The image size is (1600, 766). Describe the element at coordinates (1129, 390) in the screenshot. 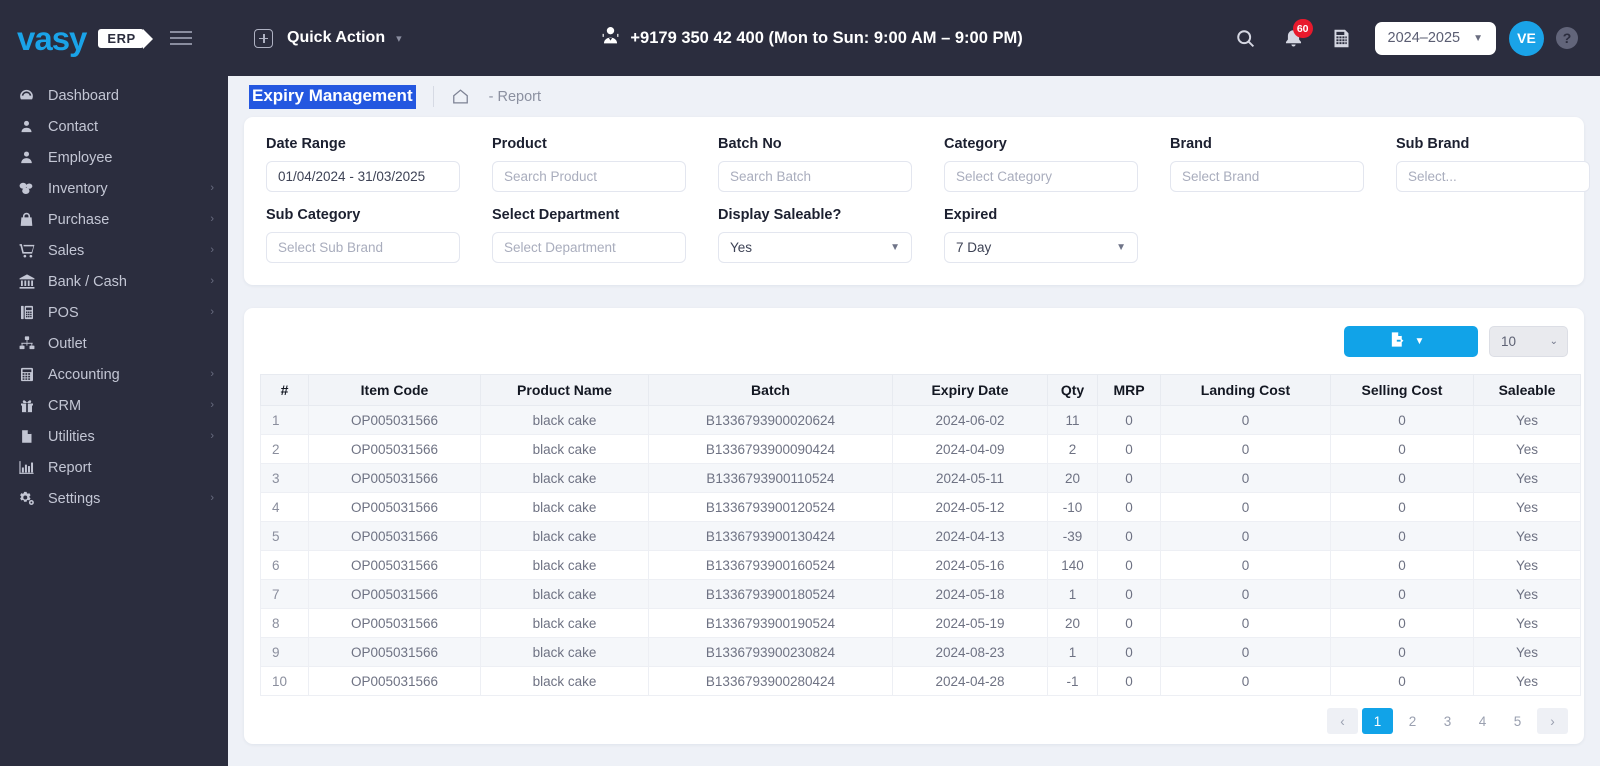

I see `table-column-header: MRP` at that location.